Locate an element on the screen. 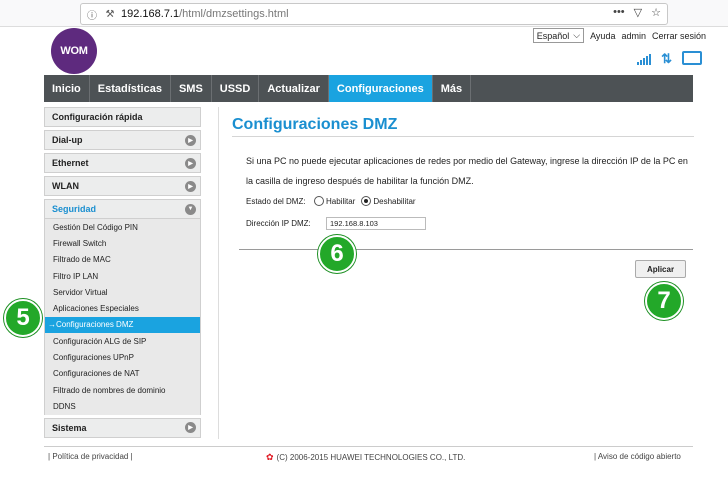 The image size is (728, 478). help-link: Ayuda is located at coordinates (602, 36).